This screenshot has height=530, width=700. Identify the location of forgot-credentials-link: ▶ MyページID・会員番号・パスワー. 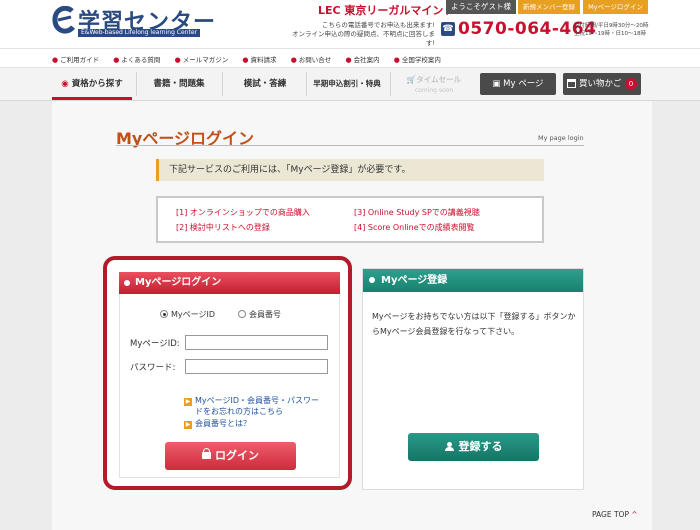
(260, 400).